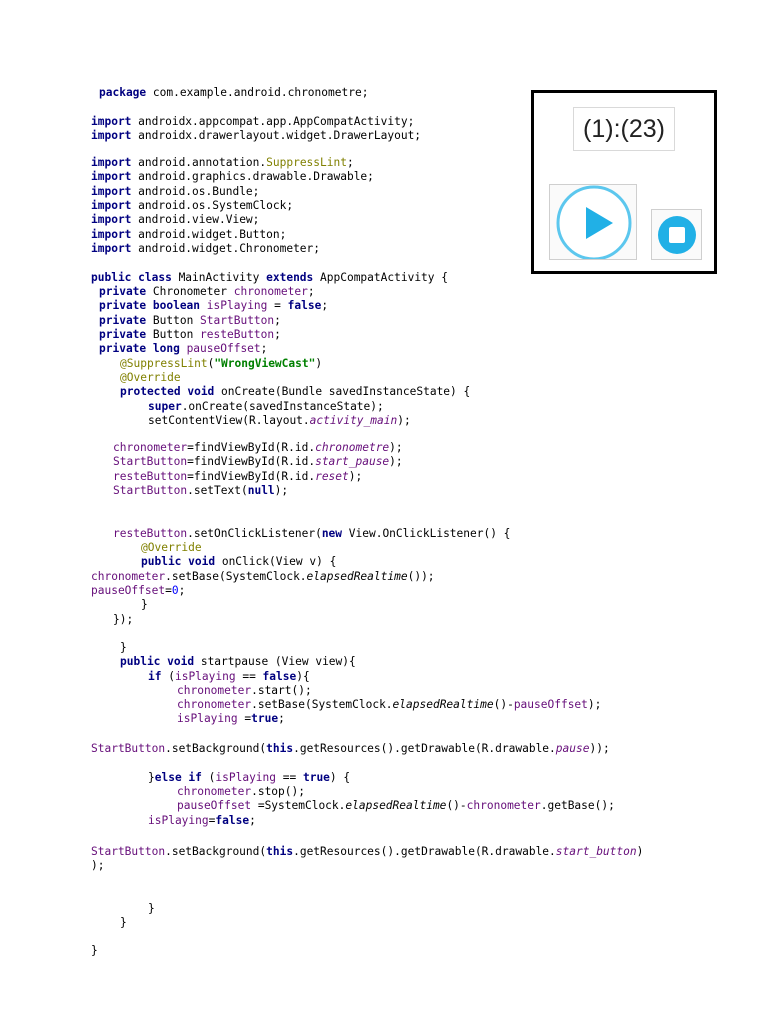 This screenshot has height=1024, width=768. Describe the element at coordinates (624, 129) in the screenshot. I see `chronometer-display: (1):(23)` at that location.